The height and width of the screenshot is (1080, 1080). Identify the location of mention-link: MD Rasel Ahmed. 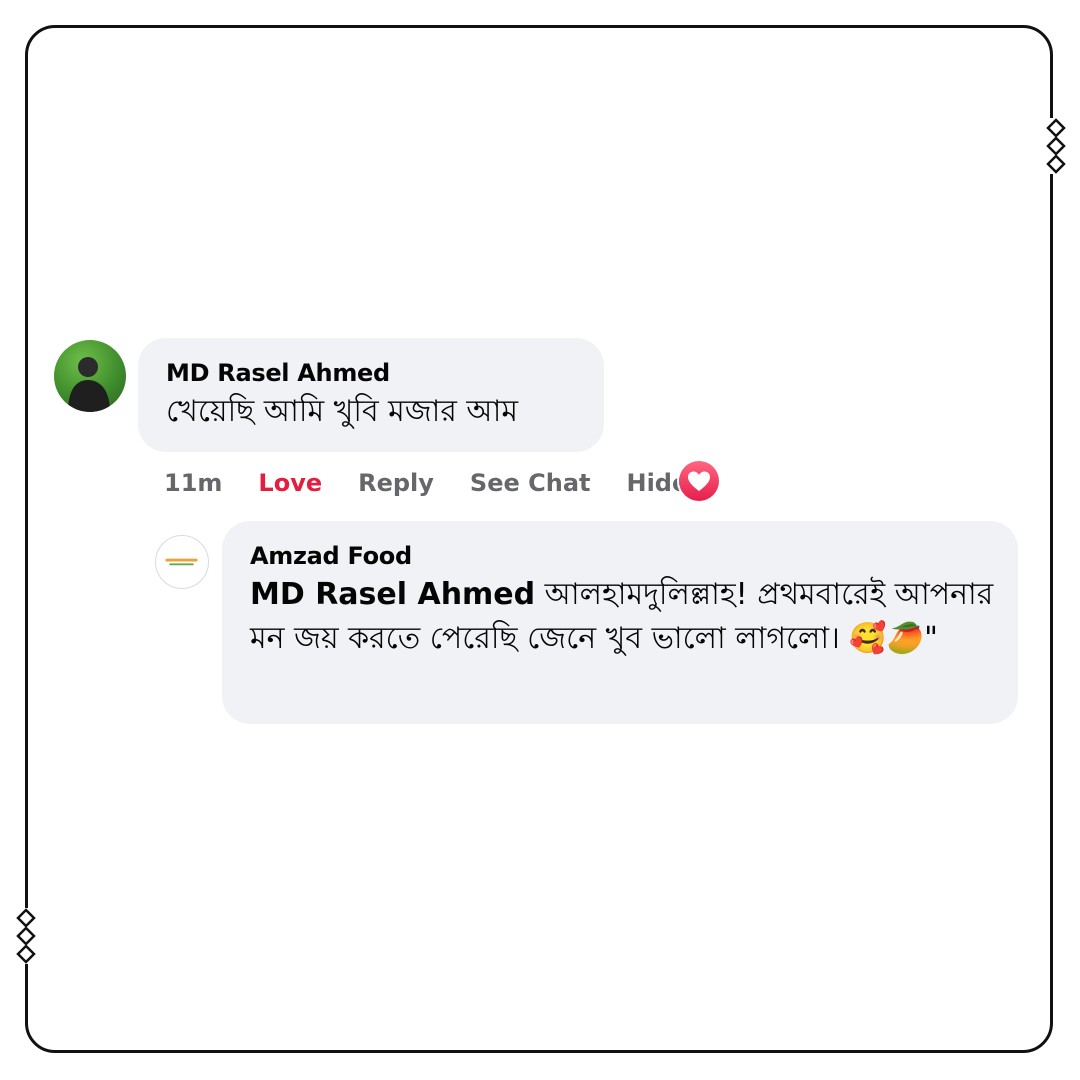
(392, 594).